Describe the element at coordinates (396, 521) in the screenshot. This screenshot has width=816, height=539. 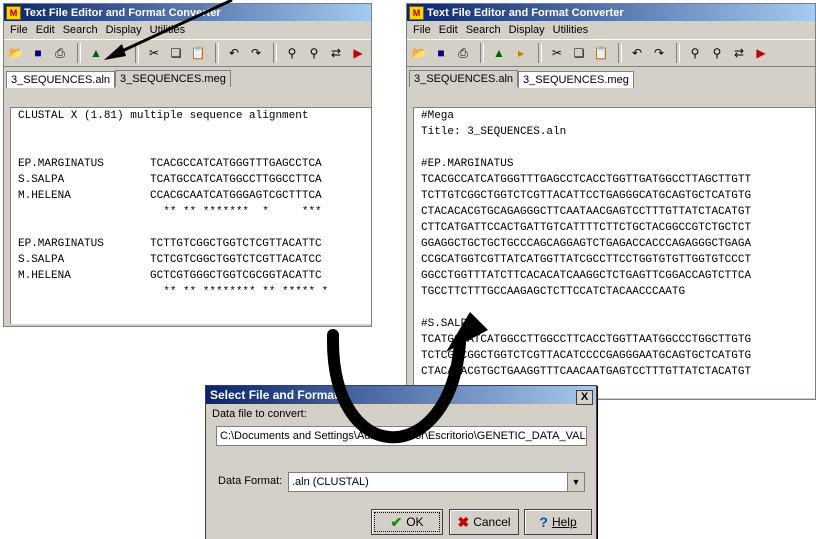
I see `check-icon: ✔` at that location.